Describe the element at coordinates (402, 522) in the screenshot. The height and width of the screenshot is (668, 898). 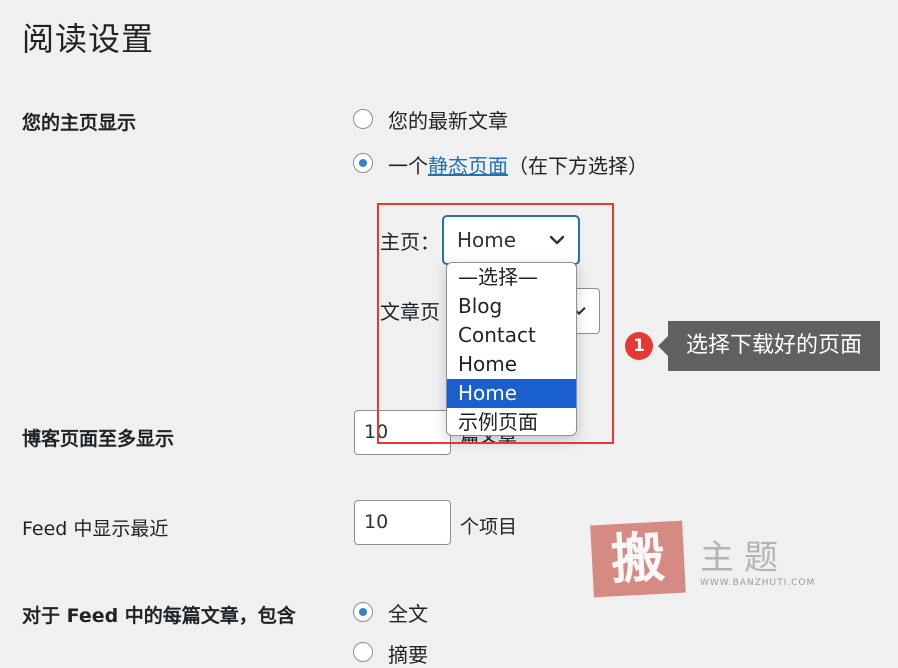
I see `feed-recent-input: 10` at that location.